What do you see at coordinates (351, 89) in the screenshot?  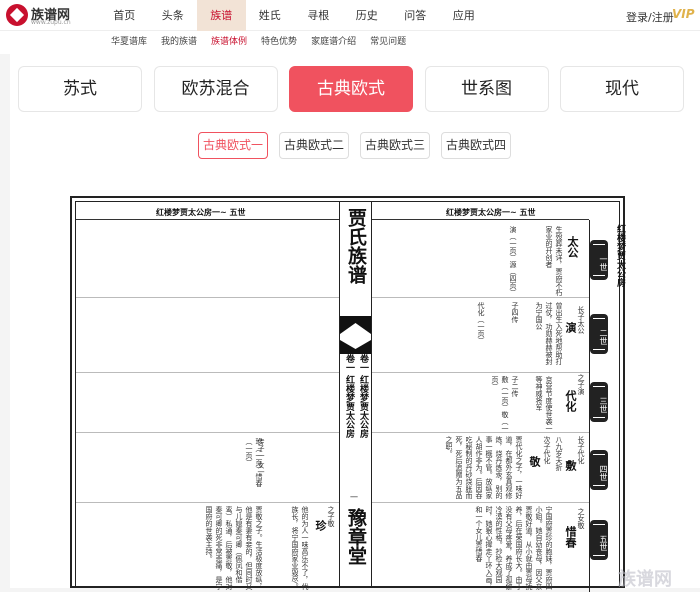 I see `style-tab-classic-ou: 古典欧式` at bounding box center [351, 89].